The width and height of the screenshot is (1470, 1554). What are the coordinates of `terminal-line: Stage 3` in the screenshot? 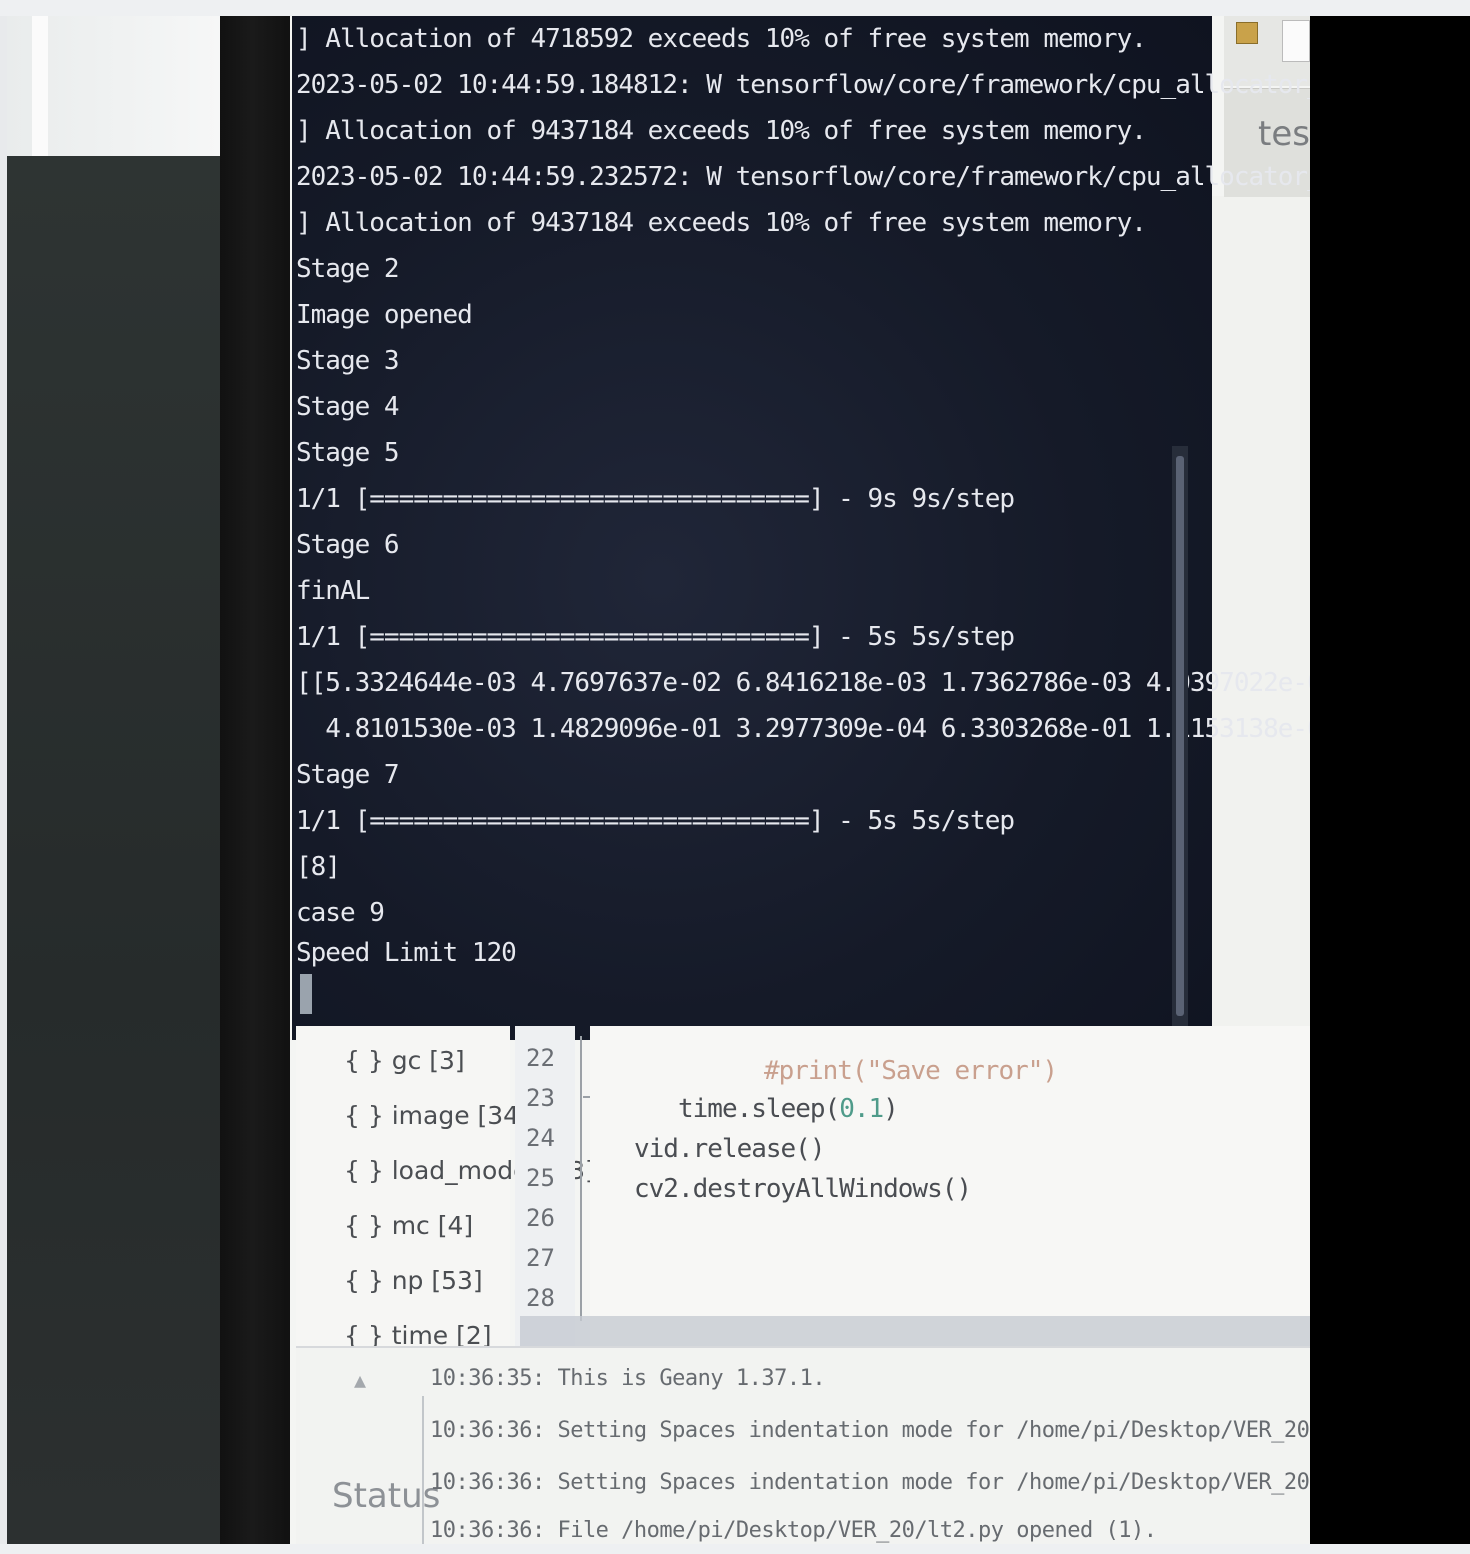 It's located at (348, 361).